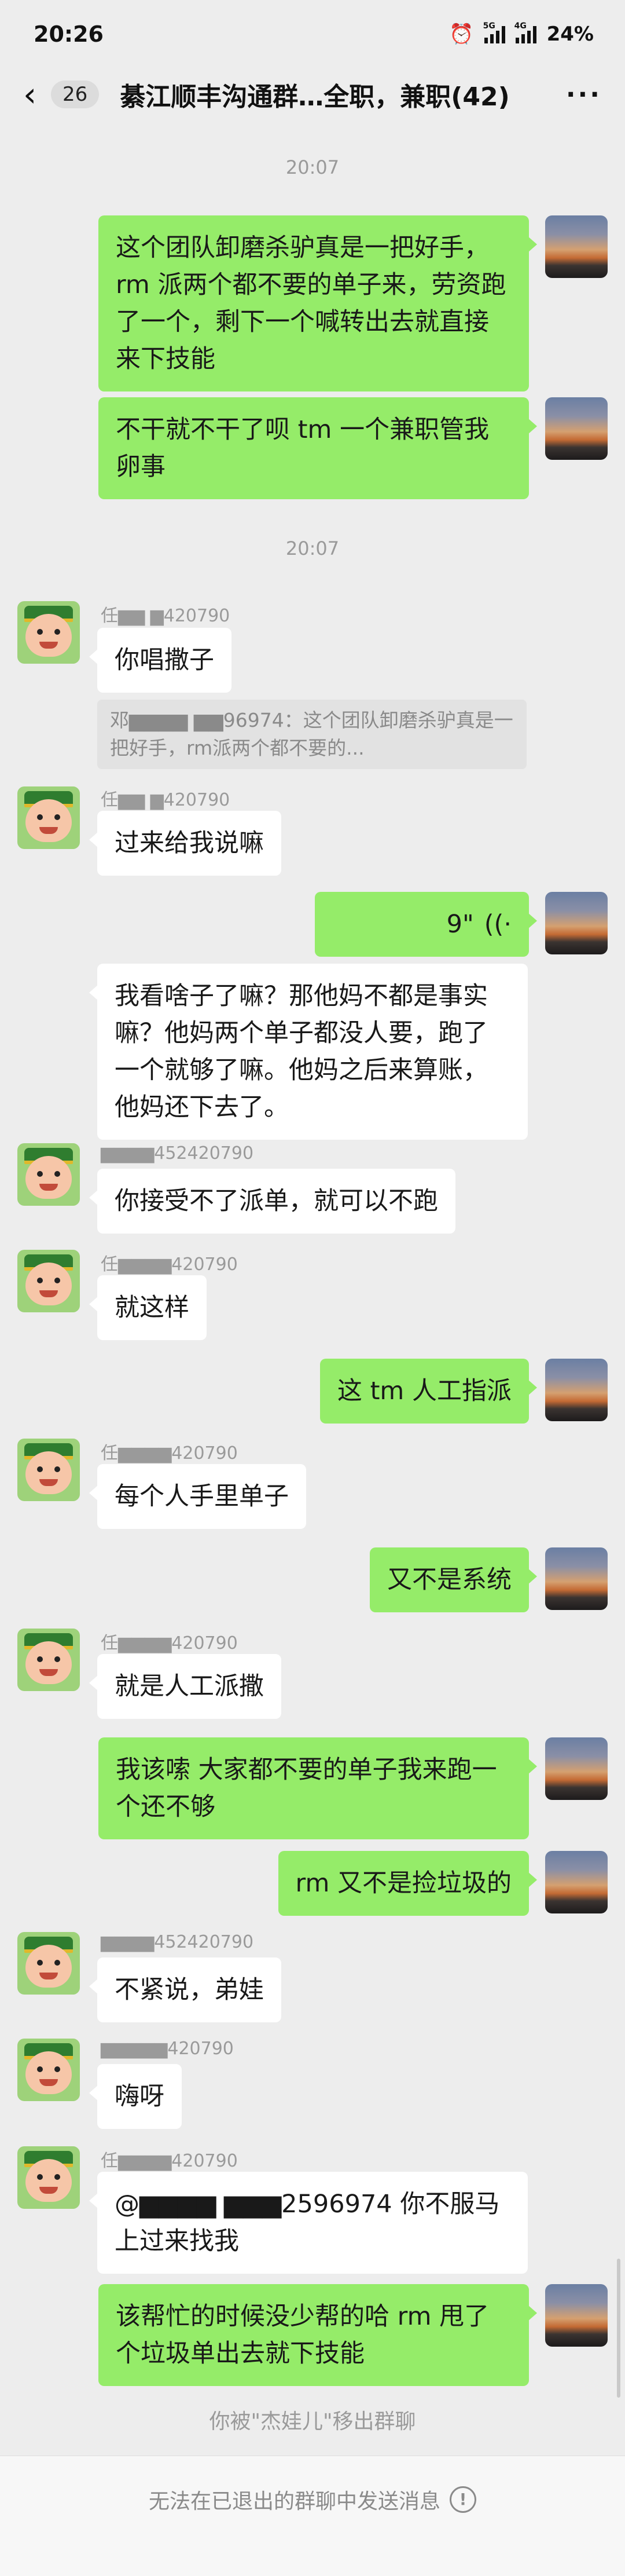 The height and width of the screenshot is (2576, 625). I want to click on disabled-notice-text: 无法在已退出的群聊中发送消息, so click(294, 2501).